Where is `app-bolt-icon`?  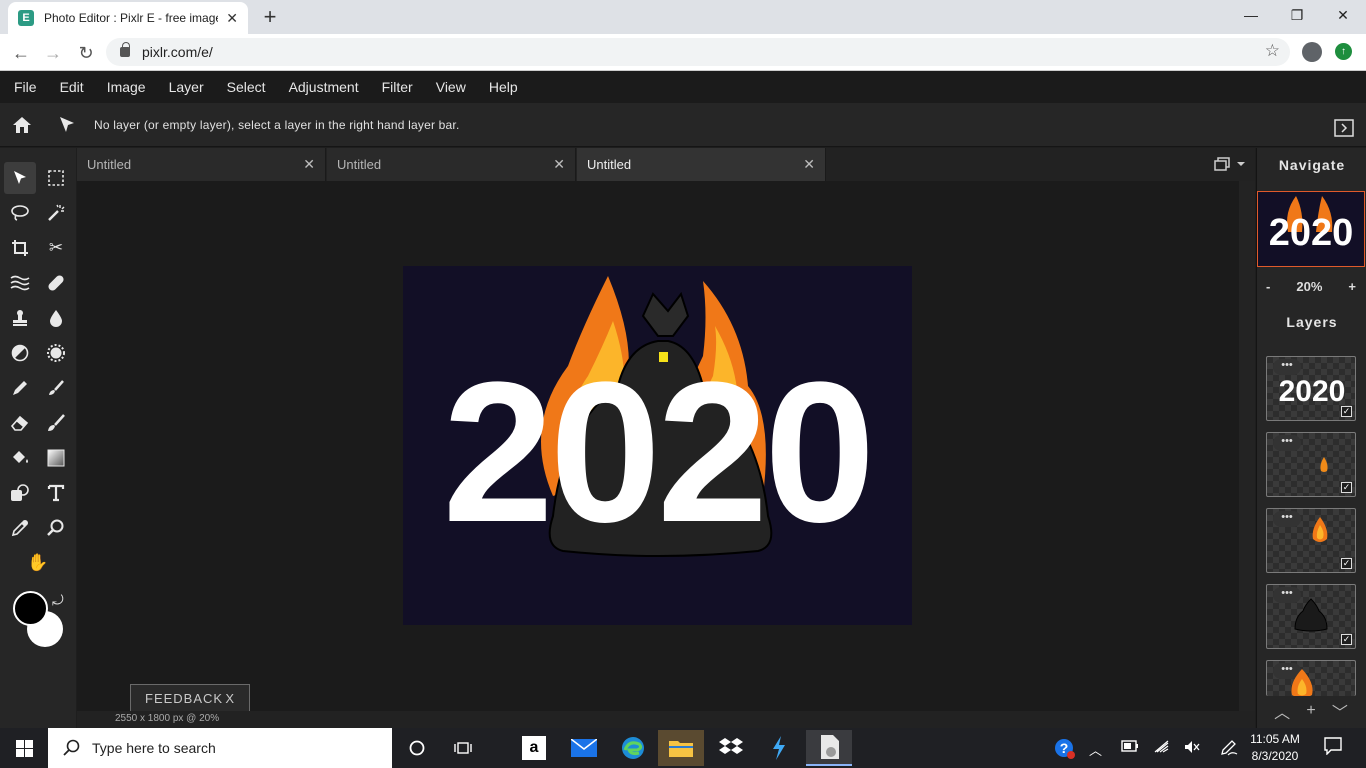 app-bolt-icon is located at coordinates (779, 748).